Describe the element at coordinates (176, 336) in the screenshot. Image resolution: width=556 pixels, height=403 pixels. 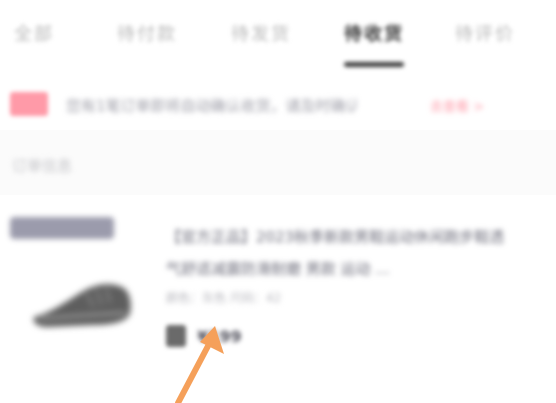
I see `payment-icon` at that location.